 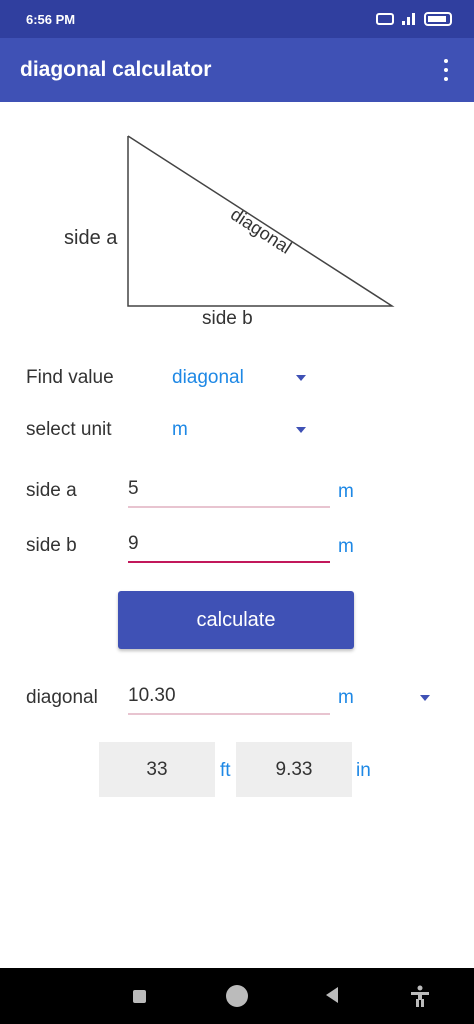 I want to click on calculate-button: calculate, so click(x=236, y=620).